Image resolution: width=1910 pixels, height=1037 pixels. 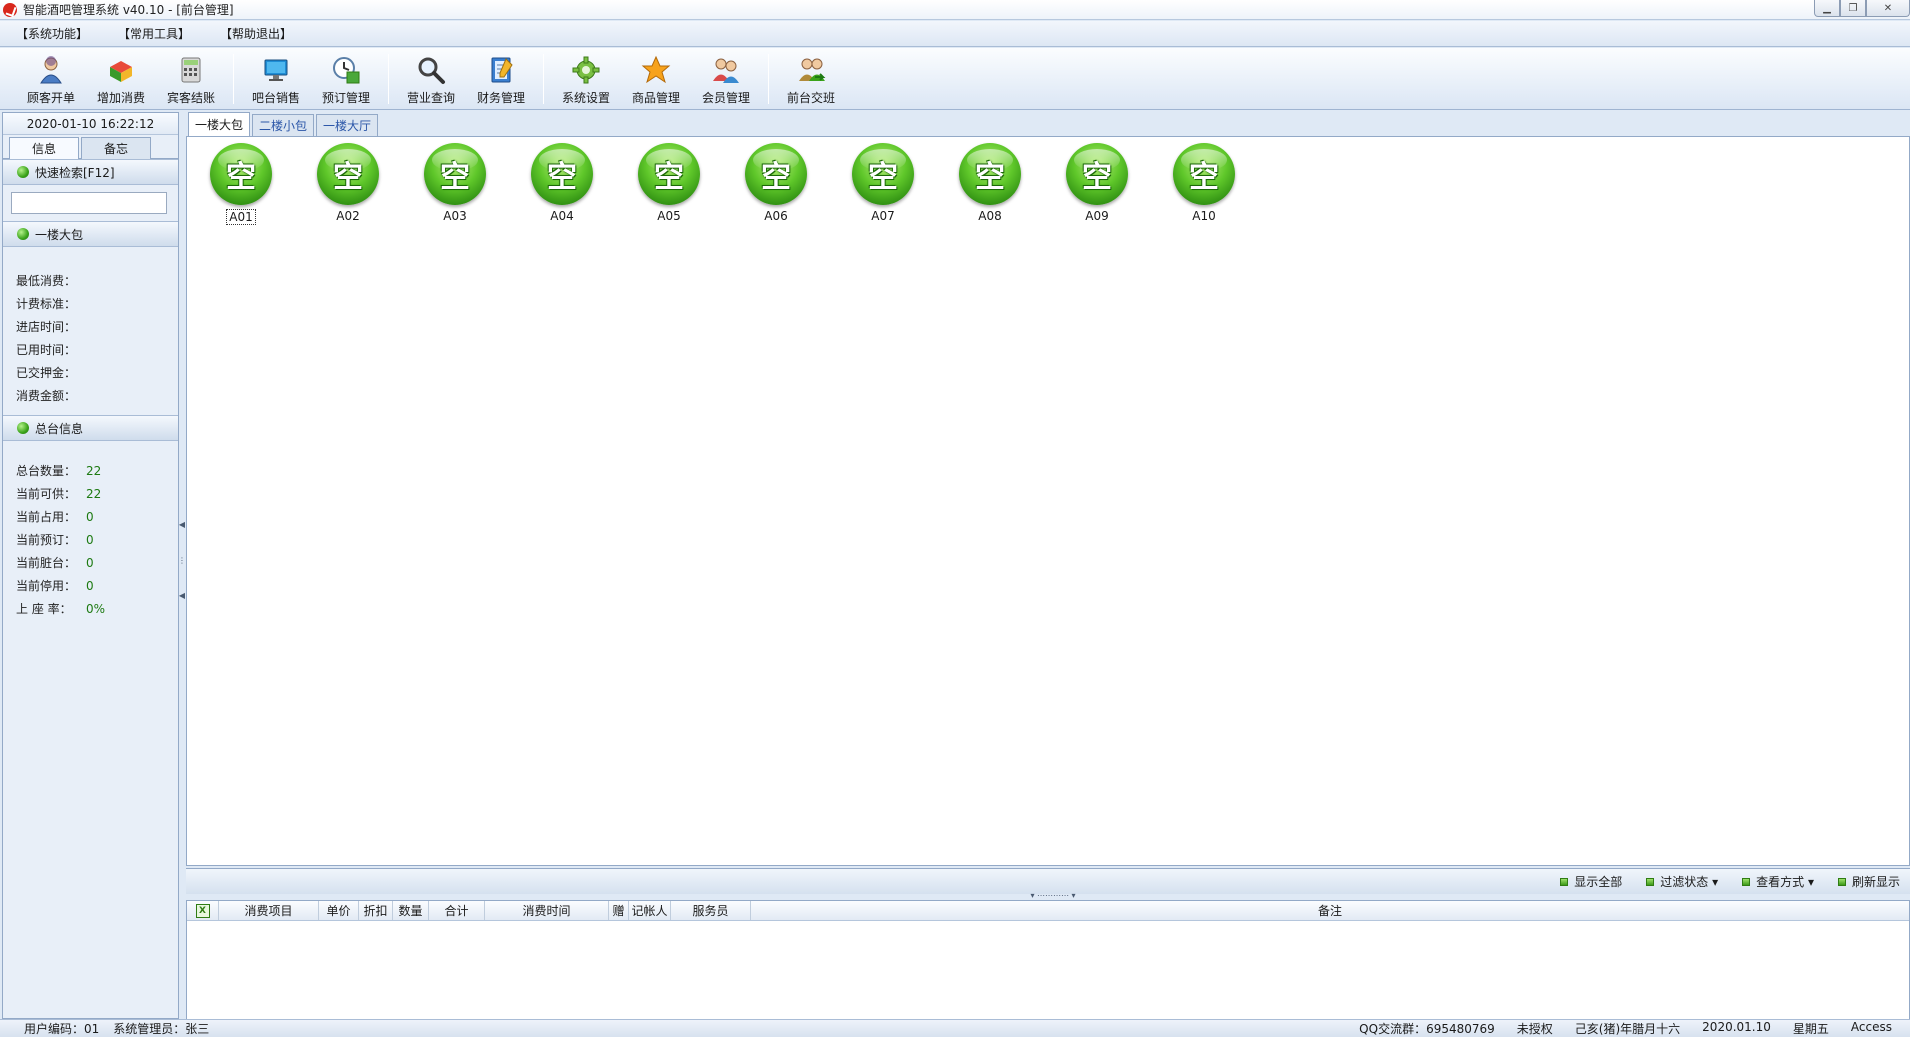 What do you see at coordinates (619, 910) in the screenshot?
I see `column-header: 赠` at bounding box center [619, 910].